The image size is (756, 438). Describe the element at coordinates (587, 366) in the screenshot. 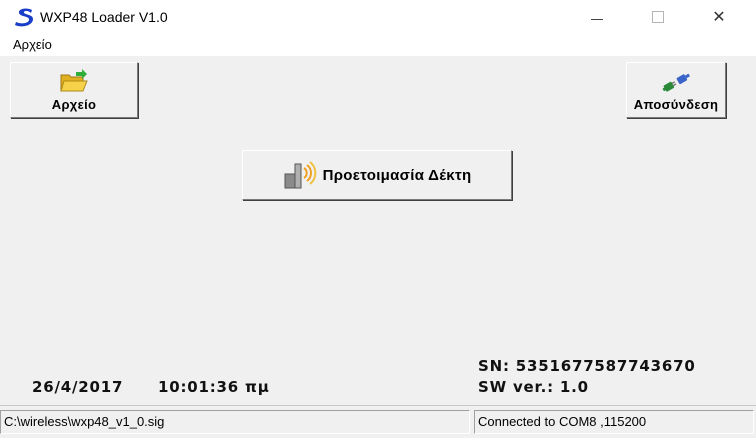

I see `serial-number: SN: 5351677587743670` at that location.